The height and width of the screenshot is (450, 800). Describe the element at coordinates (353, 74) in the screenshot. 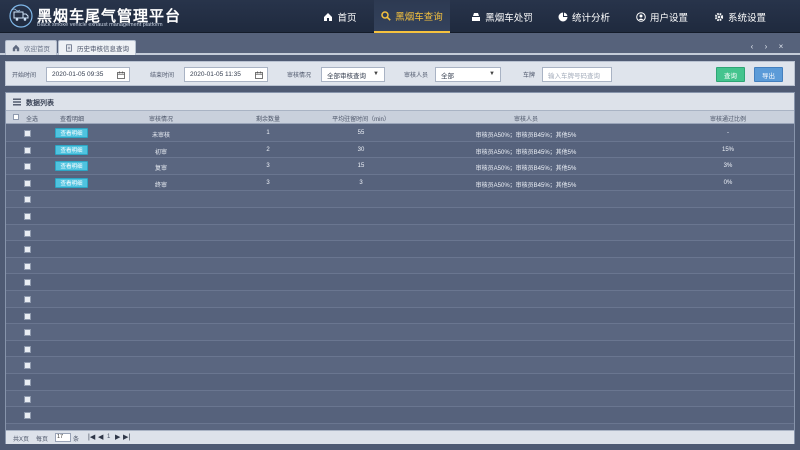

I see `review-status-select: 全部审核查询 ▼` at that location.